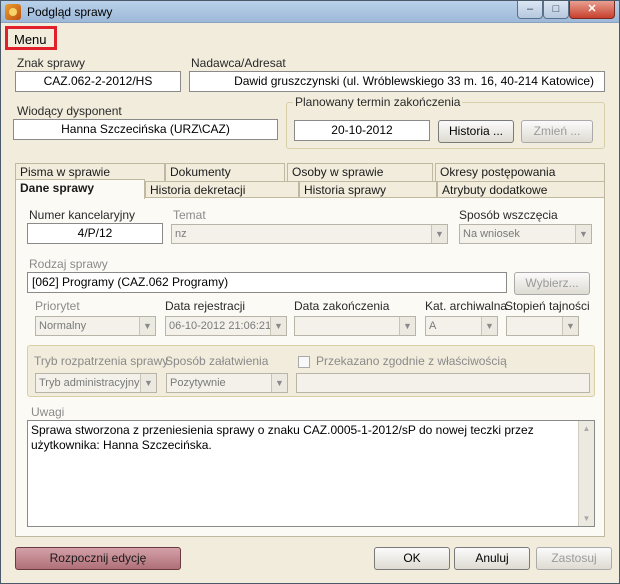  I want to click on data-rejestracji-select: 06-10-2012 21:06:21 ▼, so click(226, 326).